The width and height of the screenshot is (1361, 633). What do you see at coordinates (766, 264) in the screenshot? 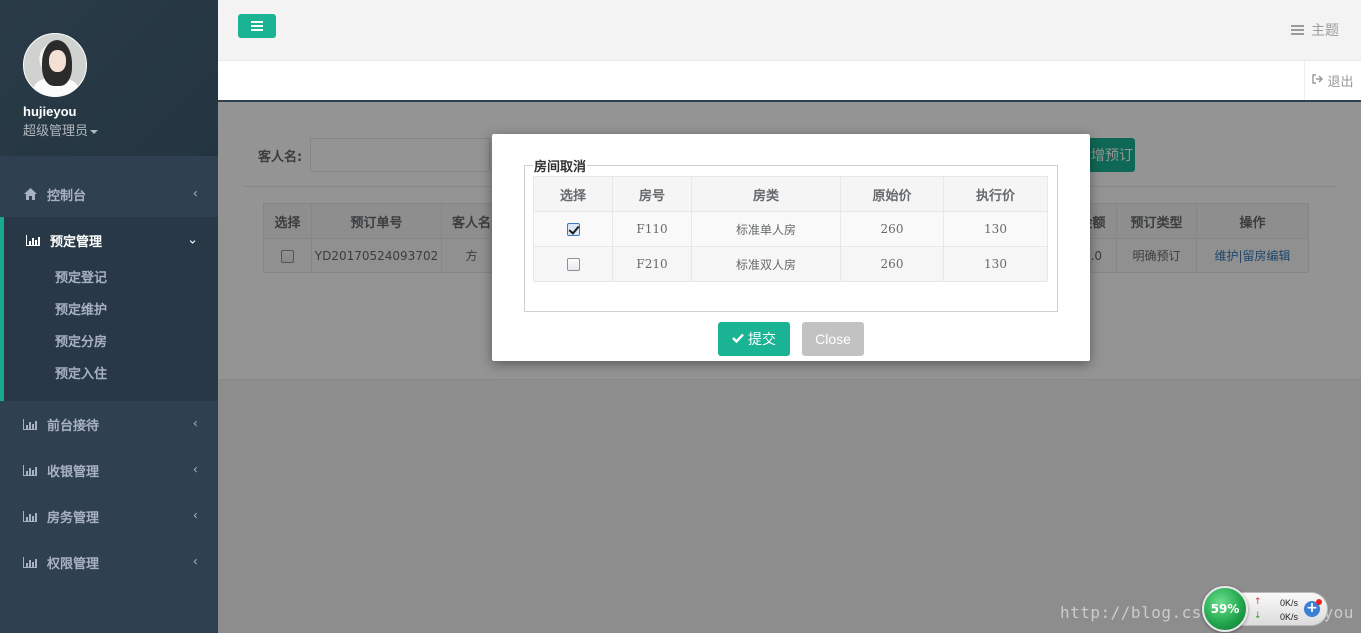
I see `room-type-cell: 标准双人房` at bounding box center [766, 264].